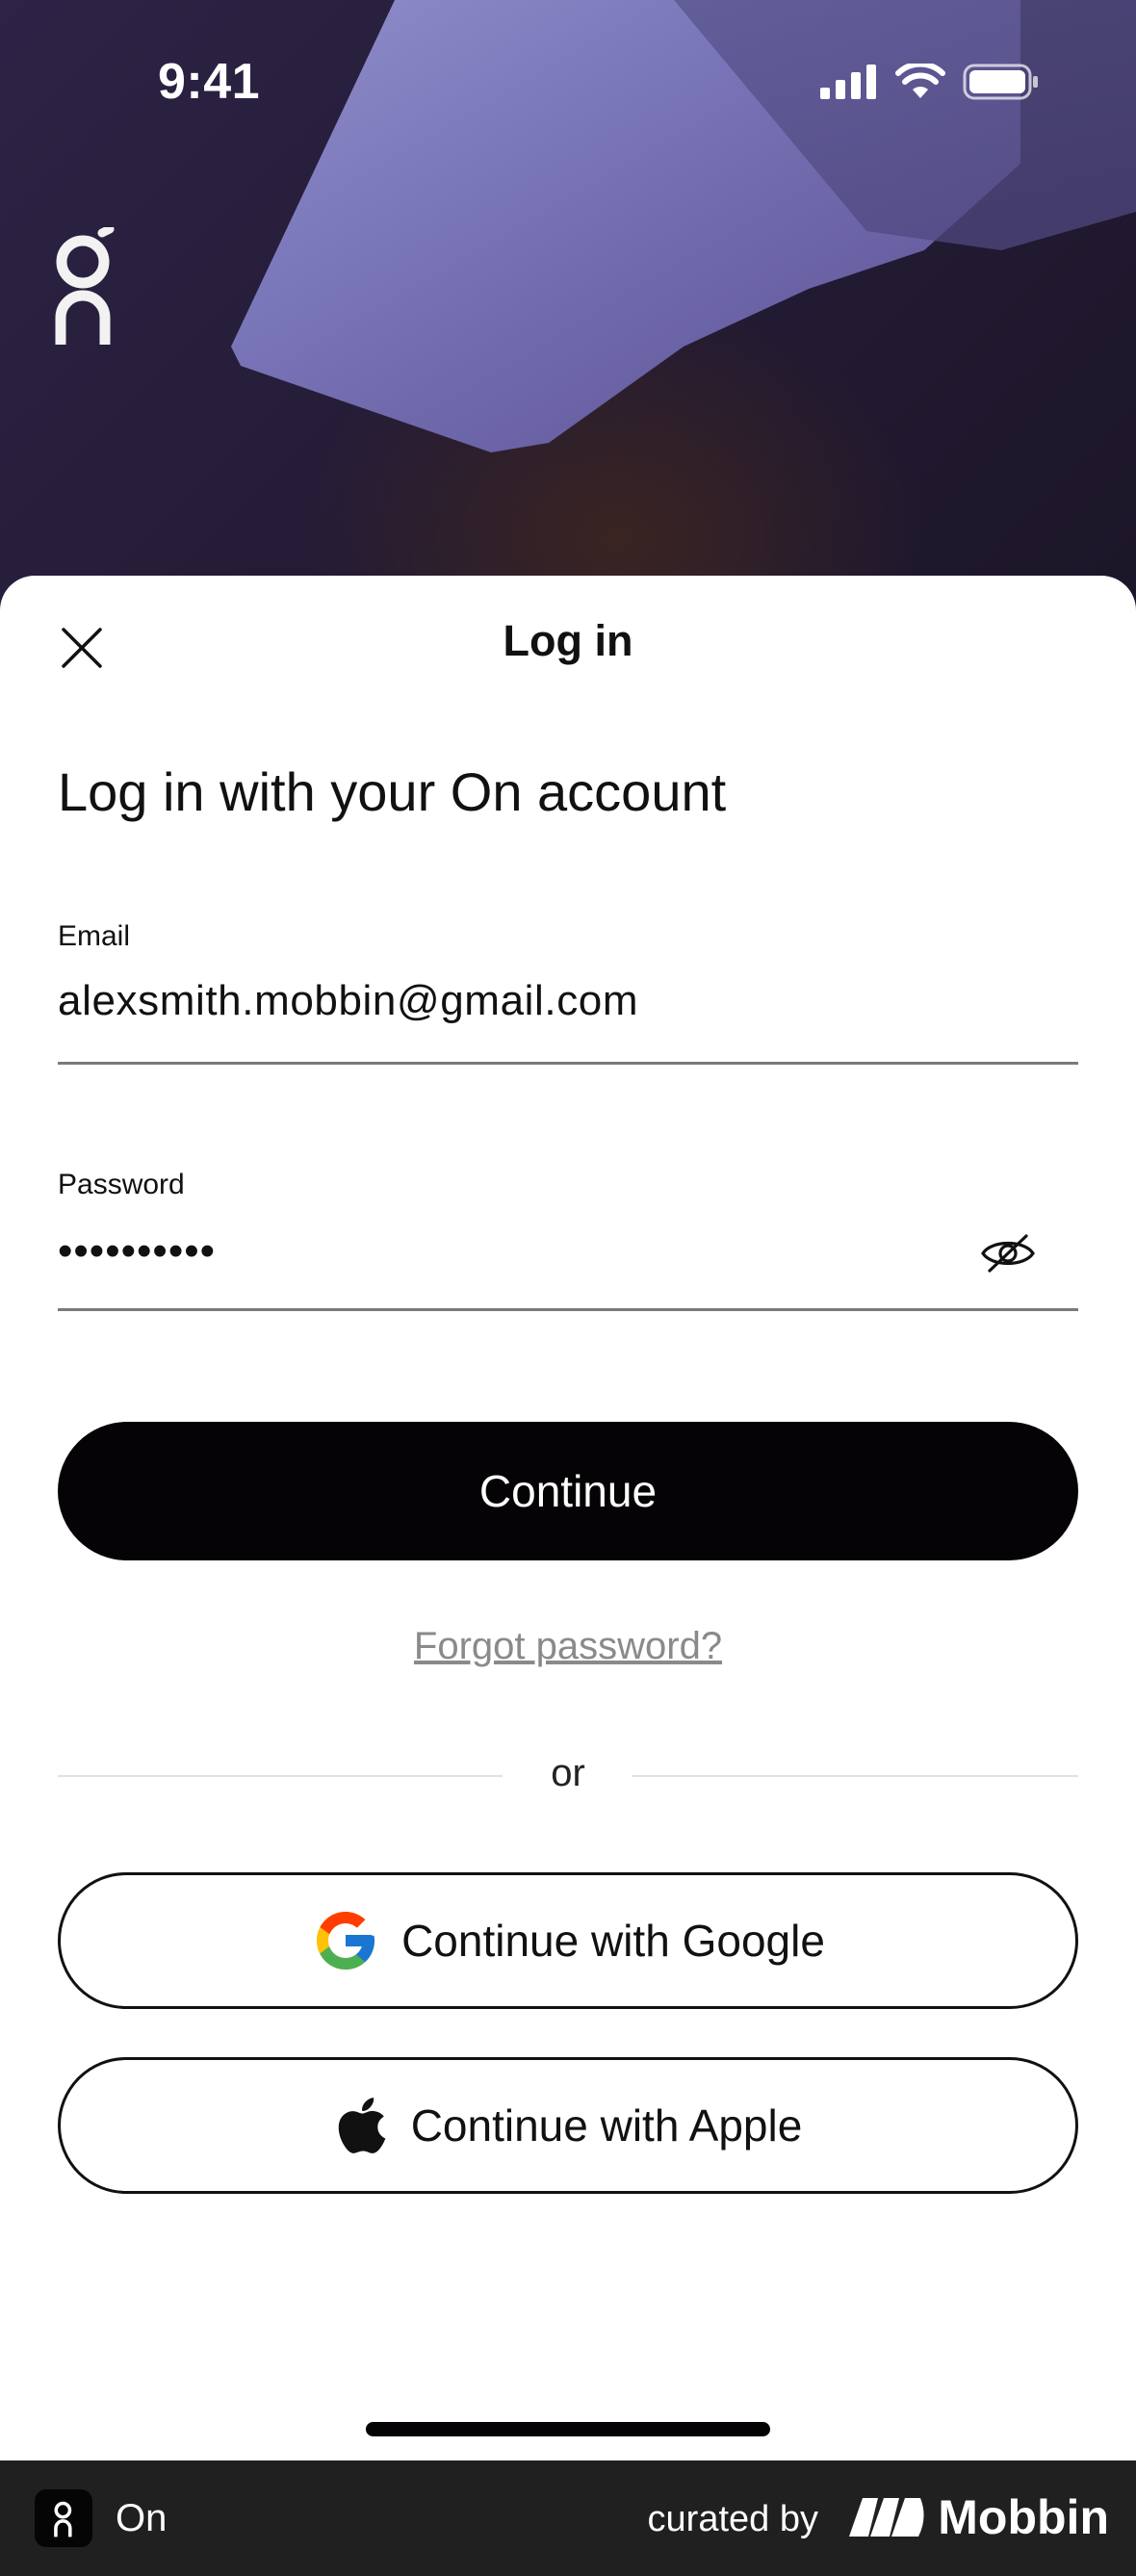 The width and height of the screenshot is (1136, 2576). I want to click on wifi-icon, so click(920, 81).